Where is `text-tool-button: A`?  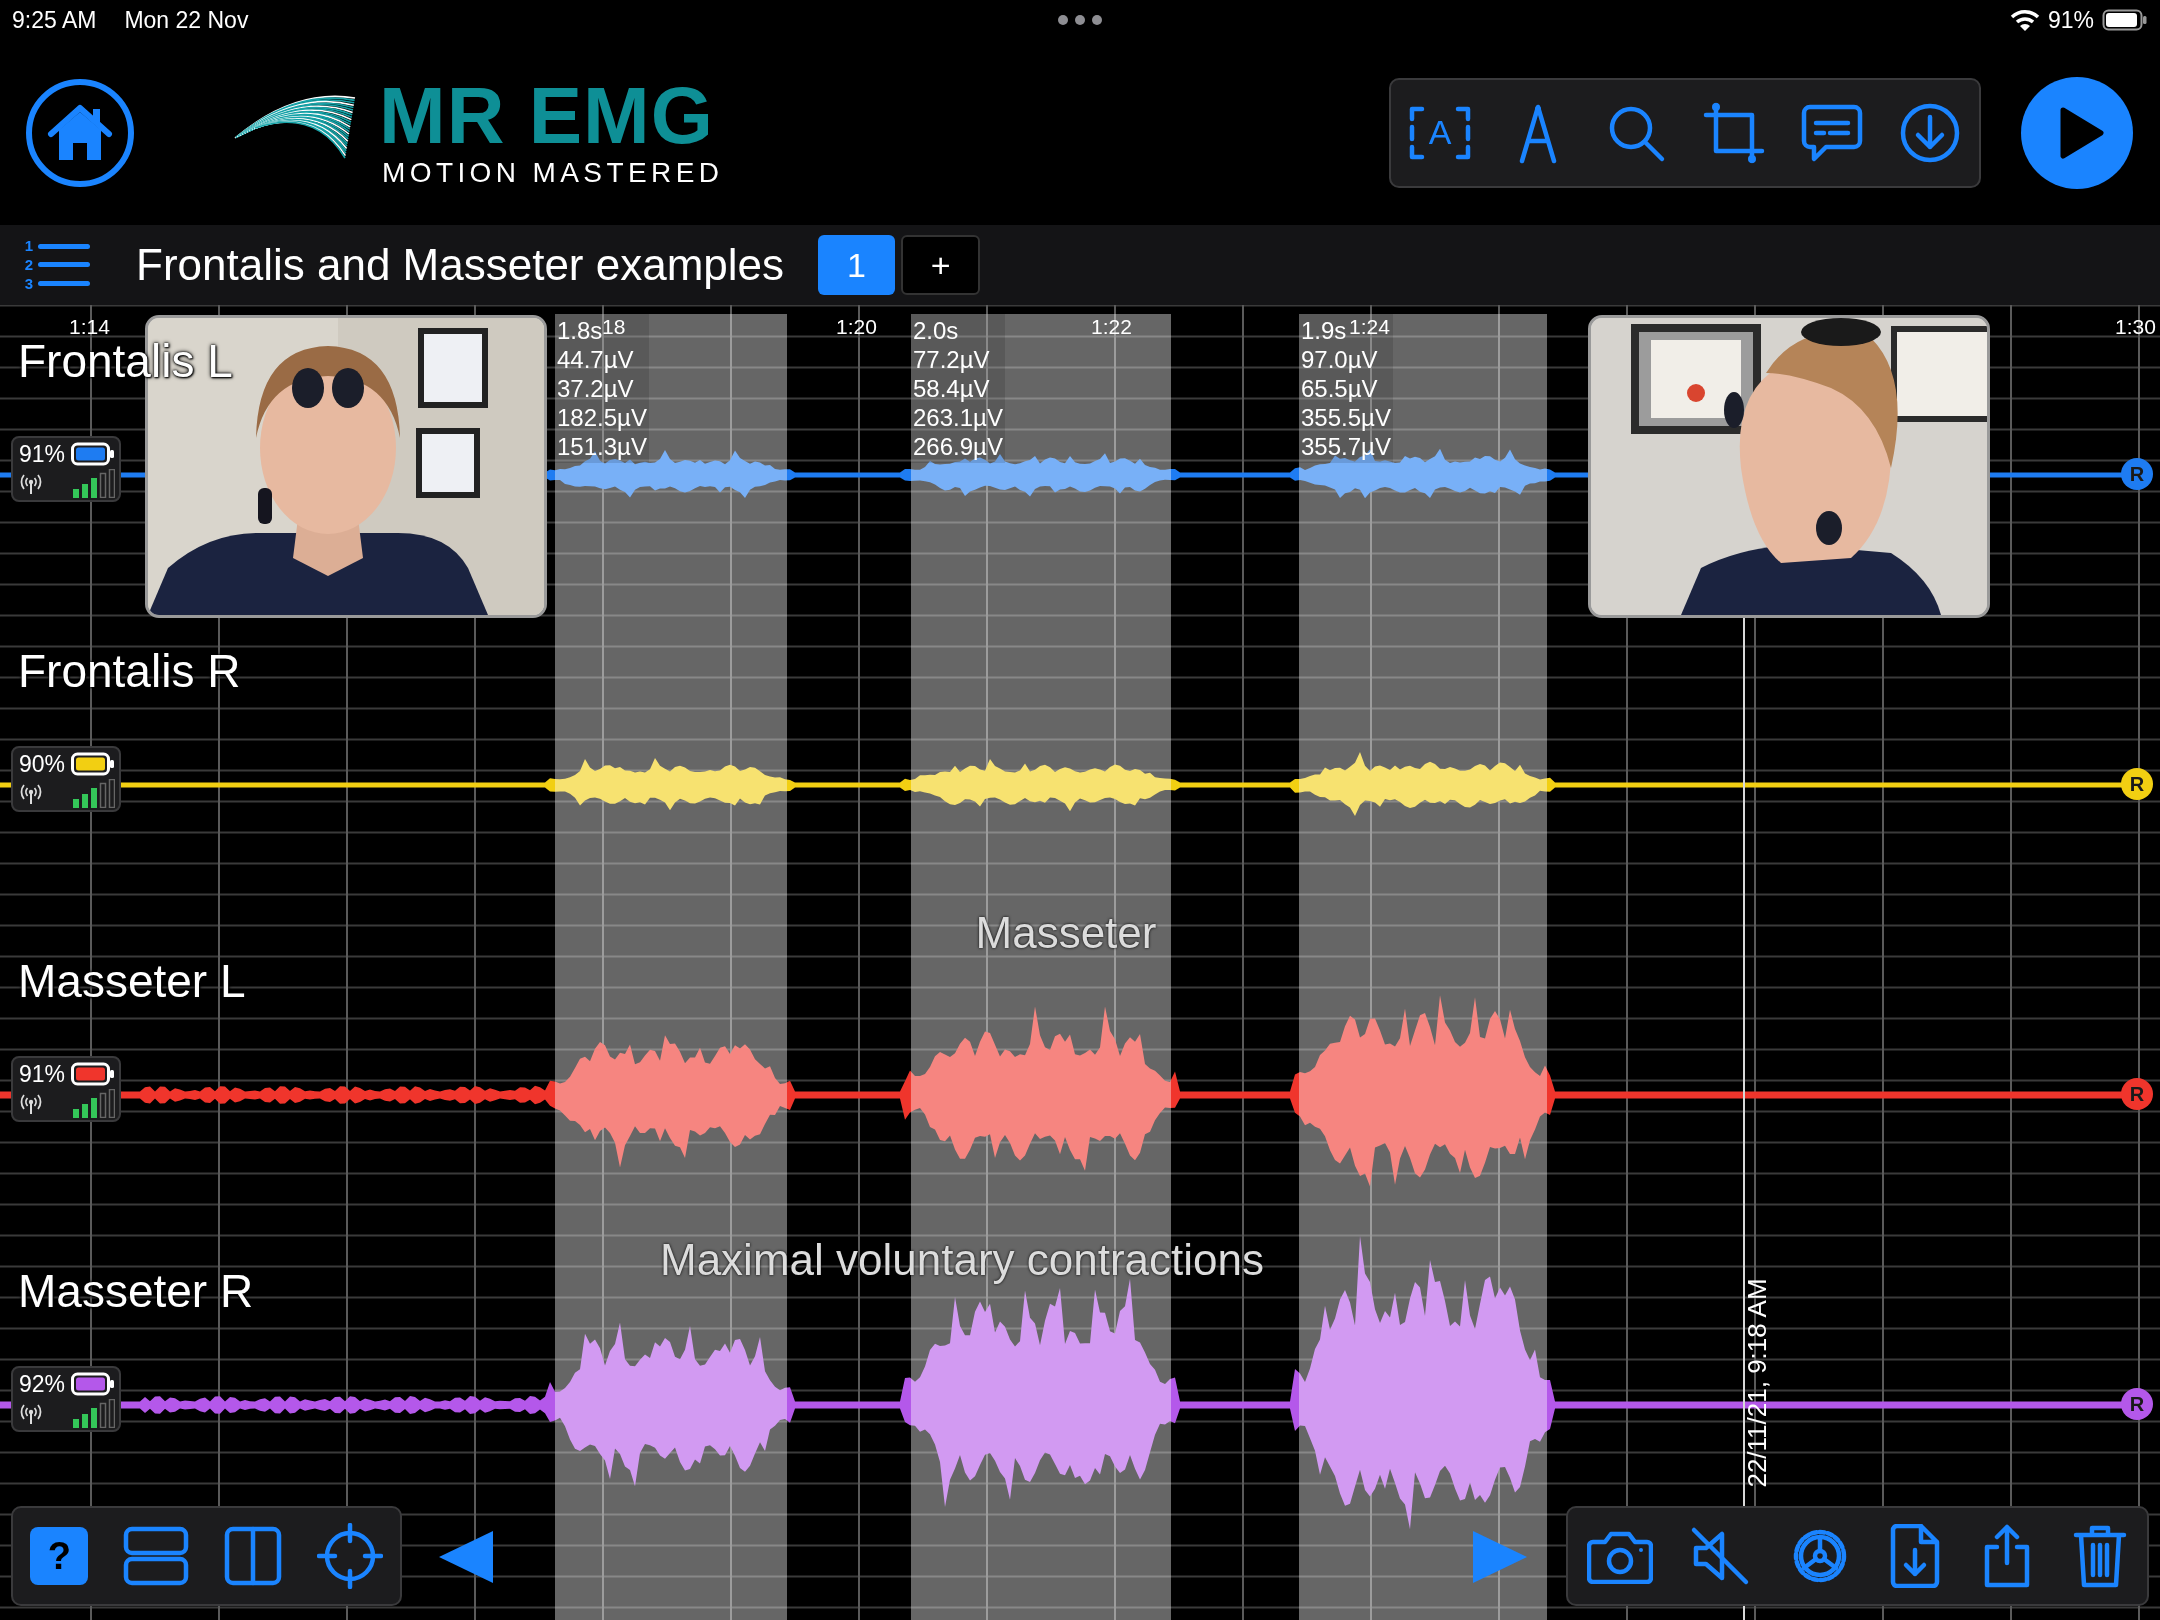 text-tool-button: A is located at coordinates (1440, 132).